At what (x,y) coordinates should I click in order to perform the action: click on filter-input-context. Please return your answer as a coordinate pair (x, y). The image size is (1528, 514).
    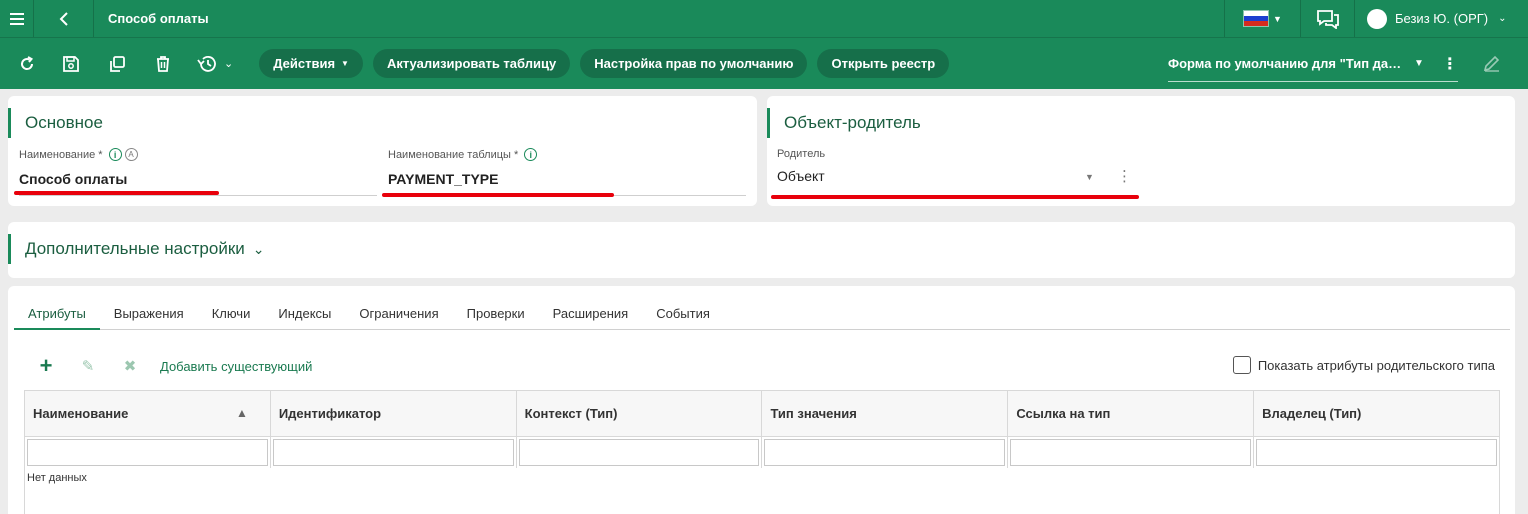
    Looking at the image, I should click on (639, 452).